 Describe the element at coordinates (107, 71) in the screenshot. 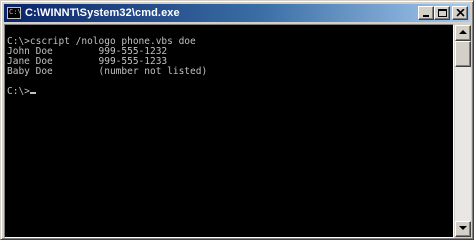

I see `console-line: Baby Doe (number not listed)` at that location.